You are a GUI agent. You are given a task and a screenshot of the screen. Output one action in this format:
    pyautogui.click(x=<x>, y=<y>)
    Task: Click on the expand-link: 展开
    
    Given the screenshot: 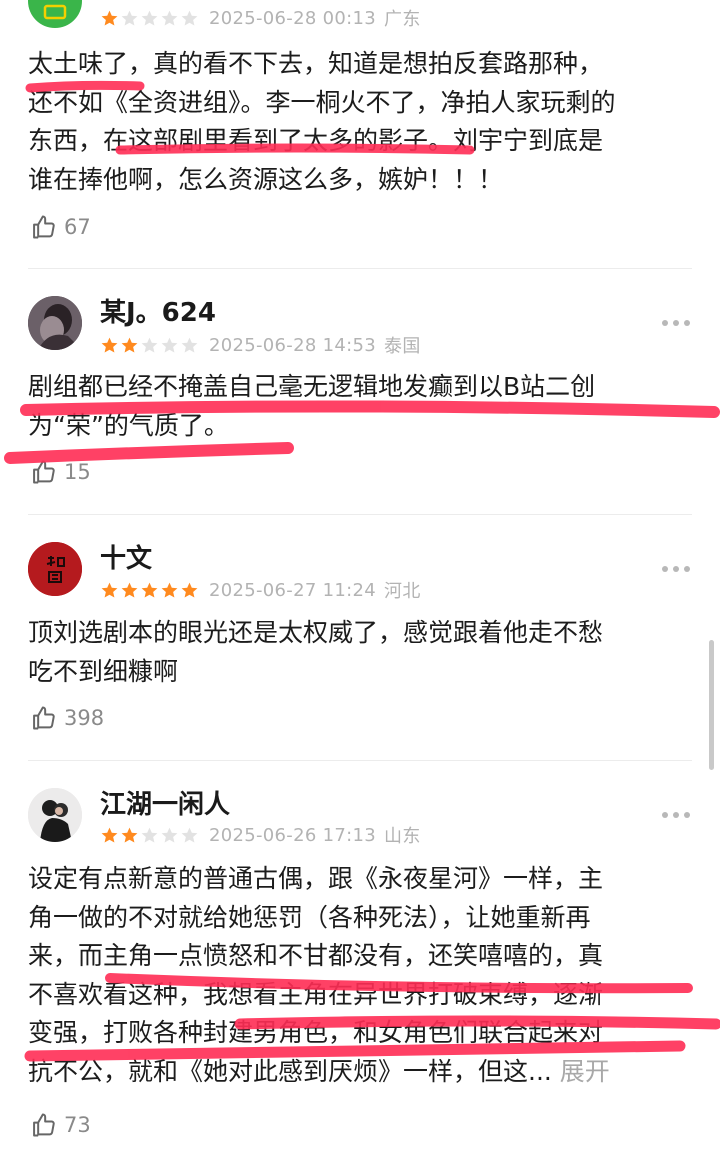 What is the action you would take?
    pyautogui.click(x=585, y=1071)
    